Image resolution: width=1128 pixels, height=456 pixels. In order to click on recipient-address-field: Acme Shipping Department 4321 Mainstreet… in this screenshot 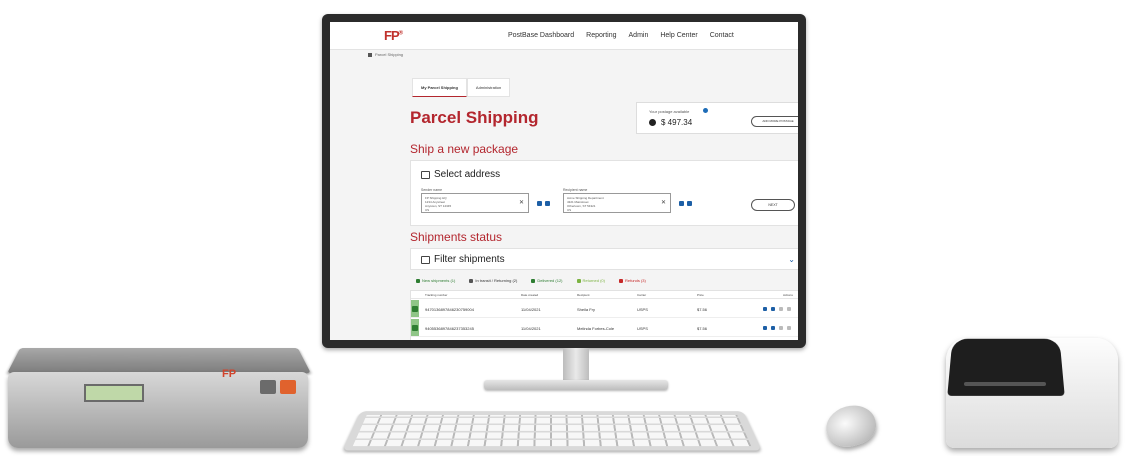, I will do `click(617, 203)`.